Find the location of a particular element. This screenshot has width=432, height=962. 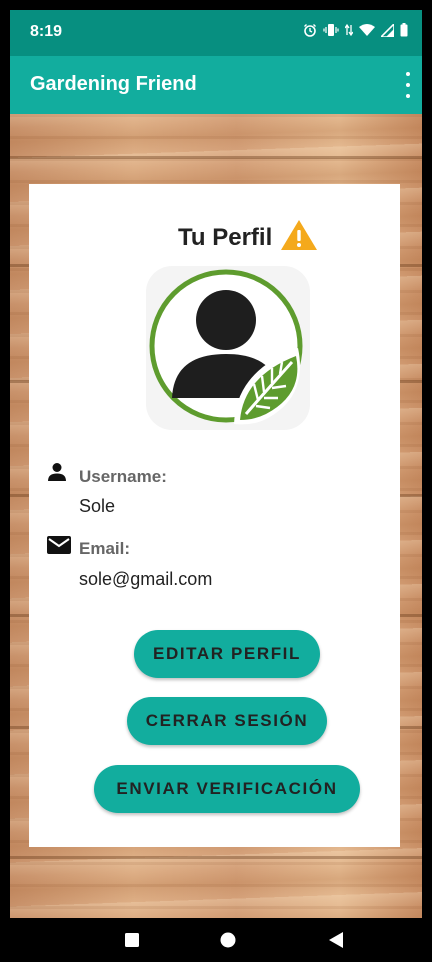

username-value: Sole is located at coordinates (97, 506).